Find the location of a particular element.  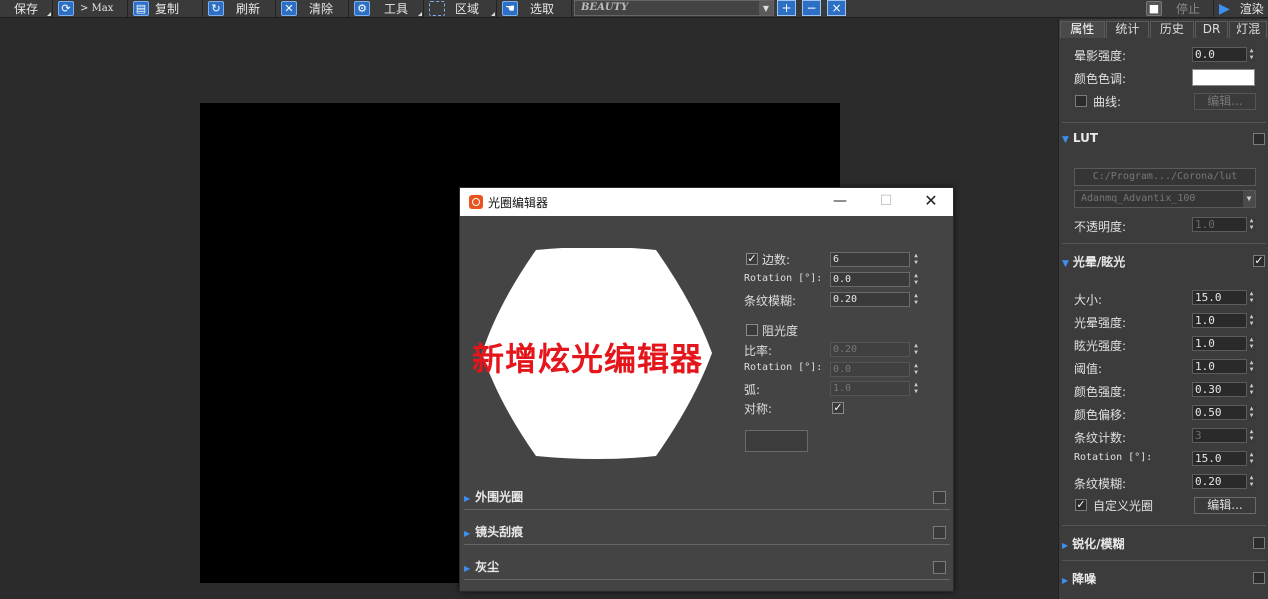

tab-properties: 属性 is located at coordinates (1082, 29).